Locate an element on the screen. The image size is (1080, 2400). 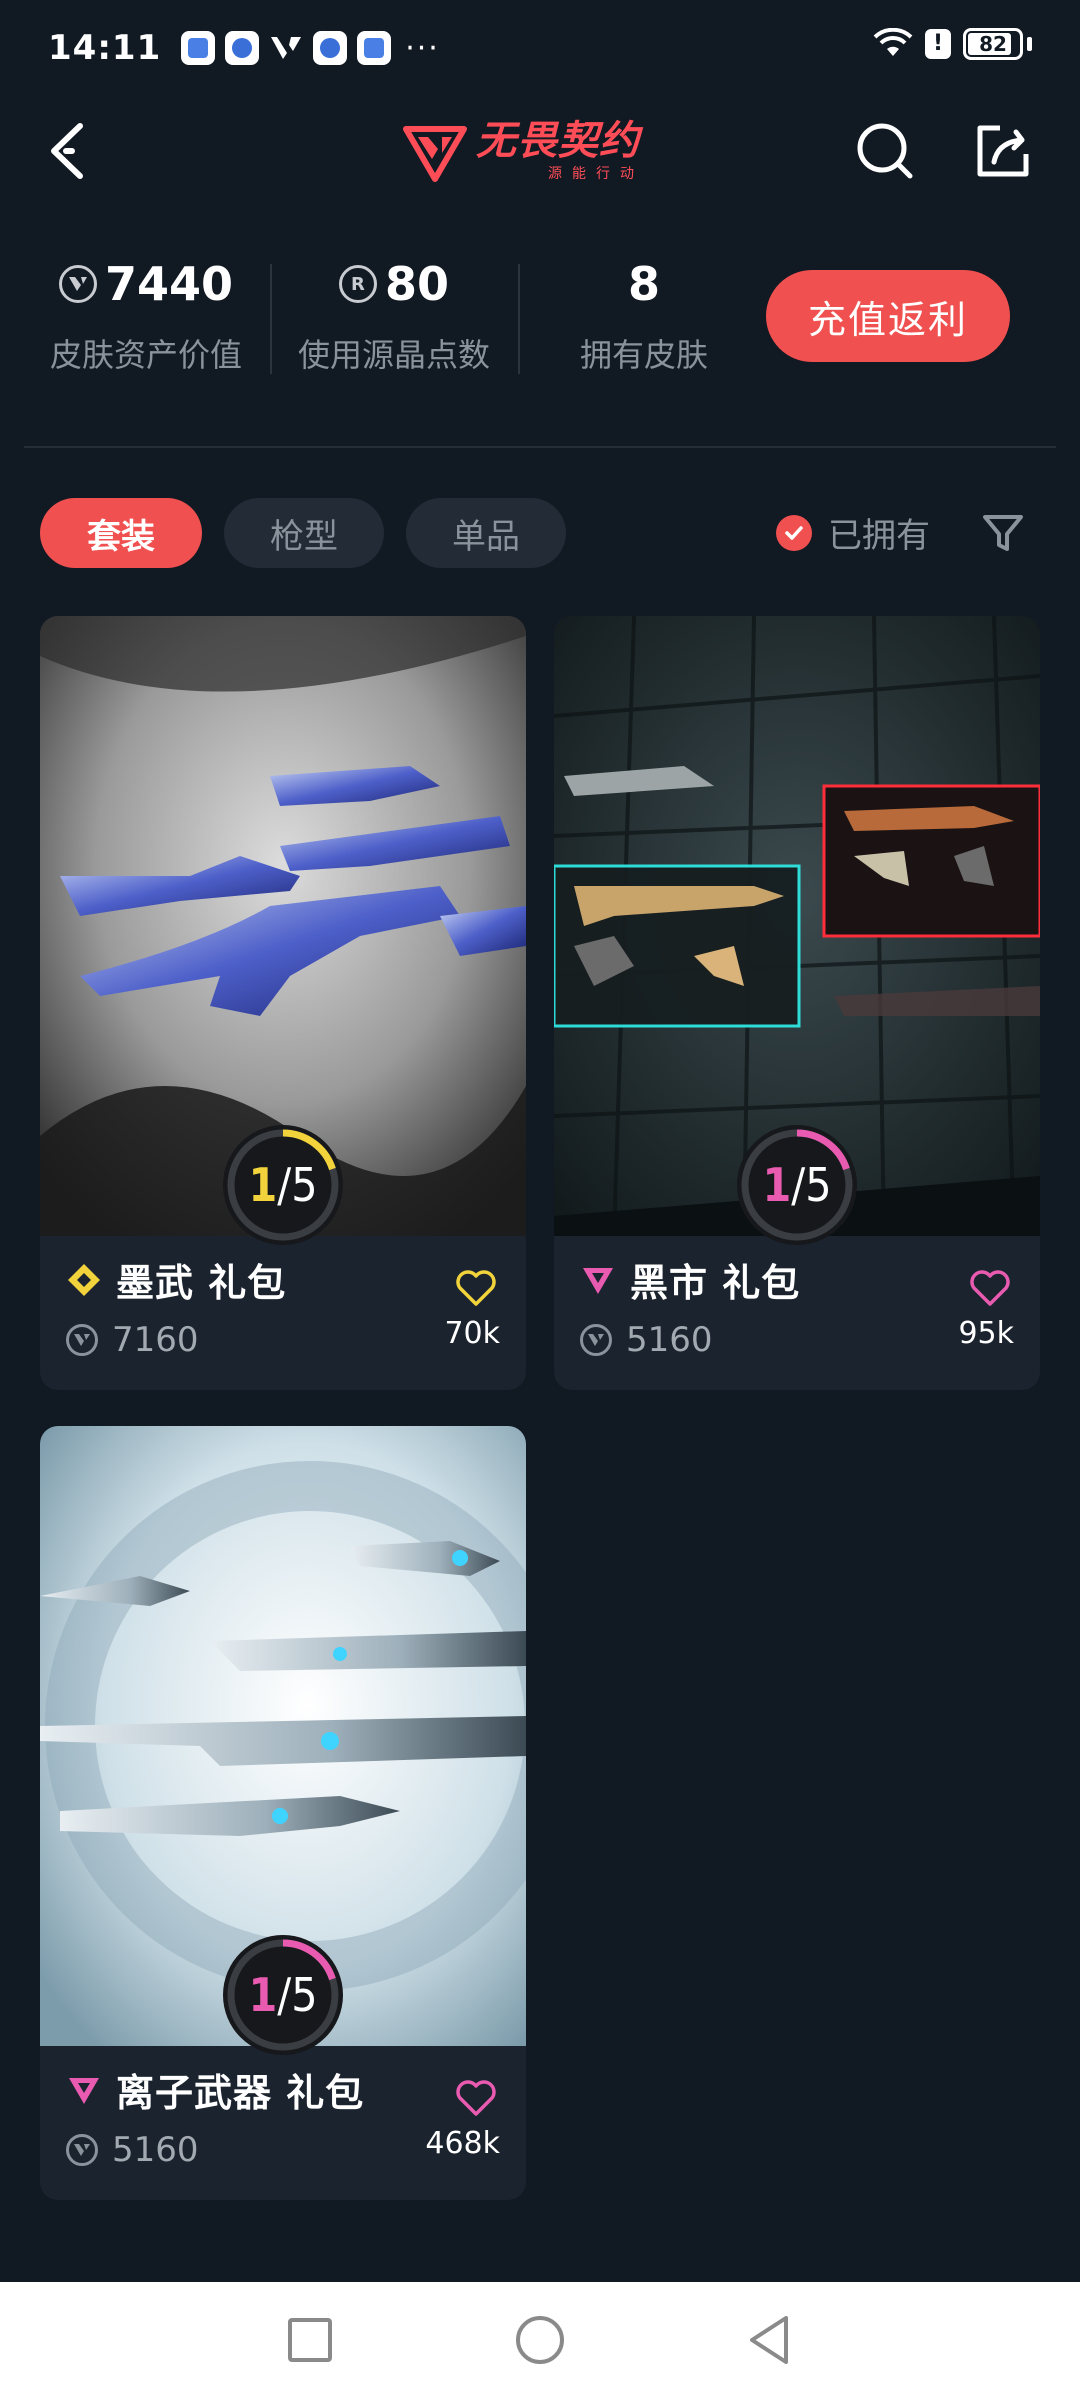
stat-owned-skins: 8 拥有皮肤 is located at coordinates (644, 315).